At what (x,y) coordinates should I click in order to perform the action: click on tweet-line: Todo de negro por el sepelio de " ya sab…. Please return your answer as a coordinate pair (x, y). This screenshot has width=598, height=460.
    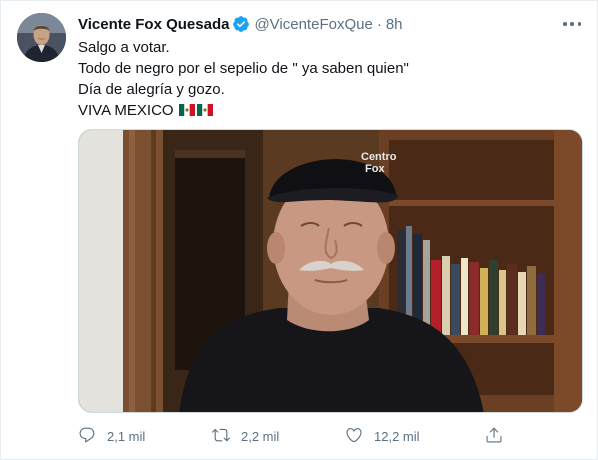
    Looking at the image, I should click on (243, 68).